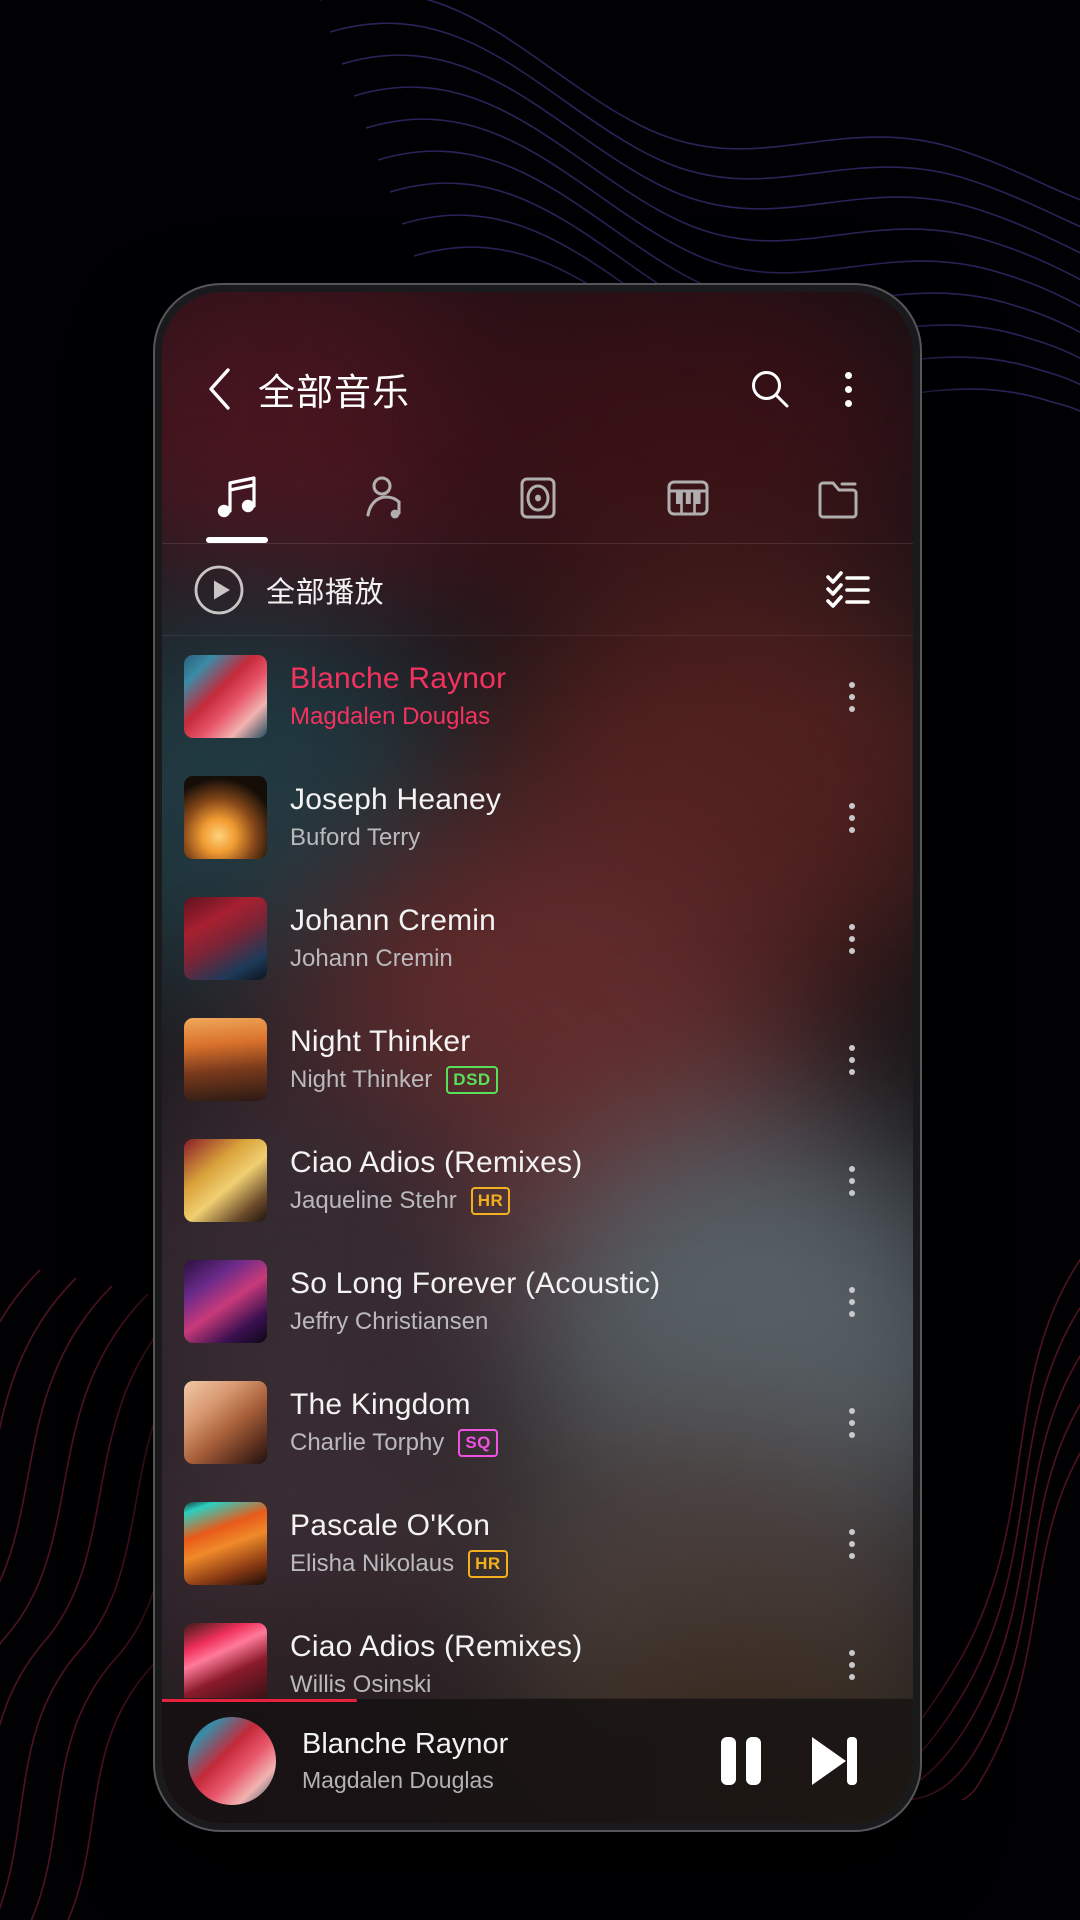 The width and height of the screenshot is (1080, 1920). I want to click on skip-next-icon, so click(834, 1761).